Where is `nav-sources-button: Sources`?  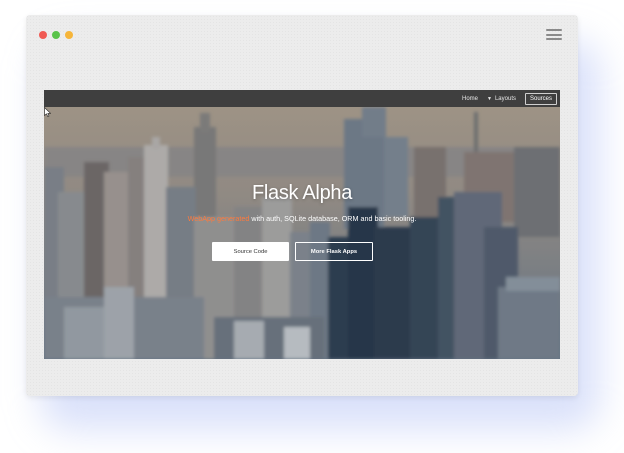
nav-sources-button: Sources is located at coordinates (540, 98).